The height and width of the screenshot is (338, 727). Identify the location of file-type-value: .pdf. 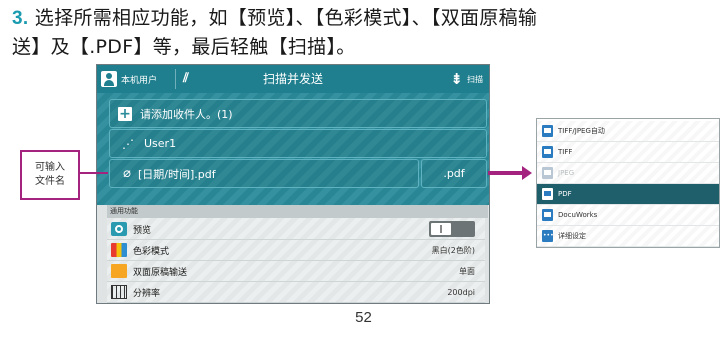
(454, 173).